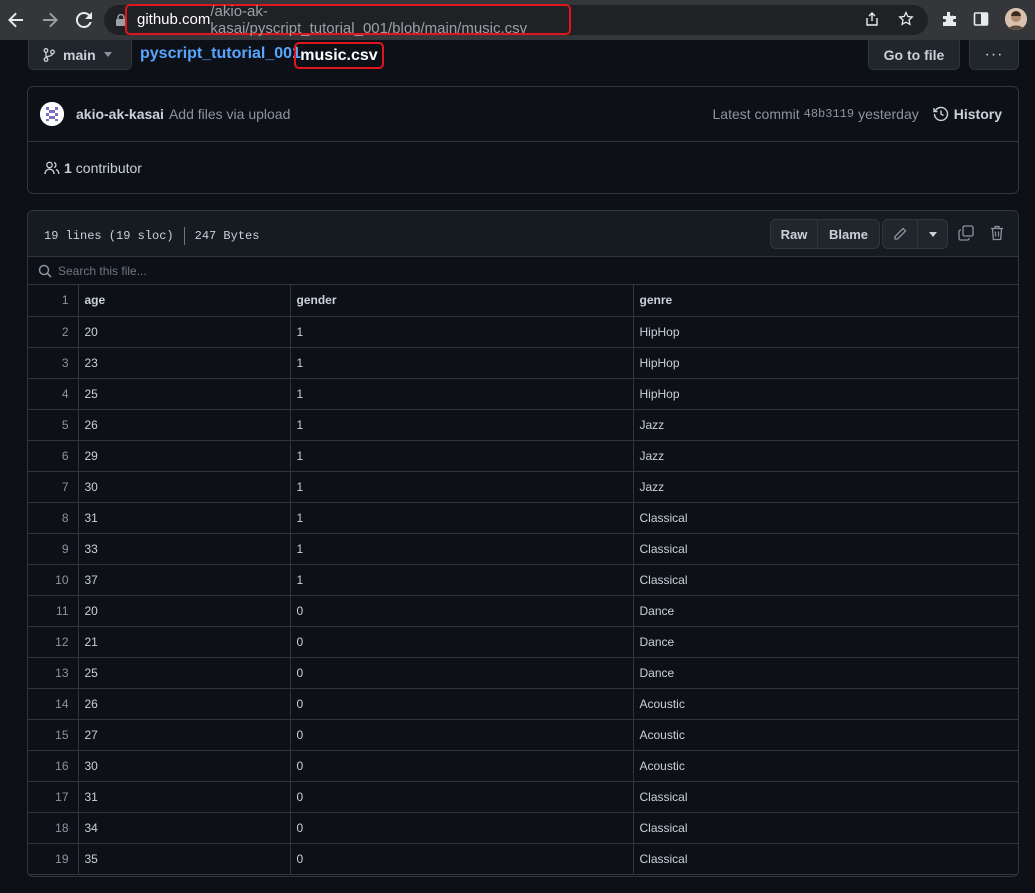 The height and width of the screenshot is (893, 1035). I want to click on extensions-icon, so click(949, 19).